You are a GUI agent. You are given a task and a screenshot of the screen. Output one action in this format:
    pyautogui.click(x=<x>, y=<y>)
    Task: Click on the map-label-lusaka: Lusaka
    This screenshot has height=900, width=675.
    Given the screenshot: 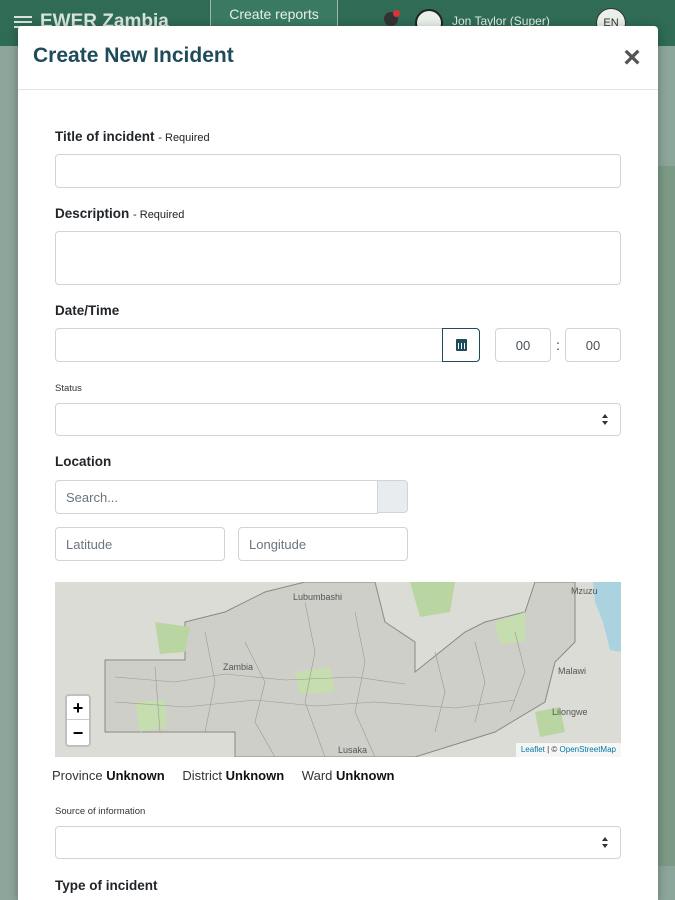 What is the action you would take?
    pyautogui.click(x=353, y=750)
    